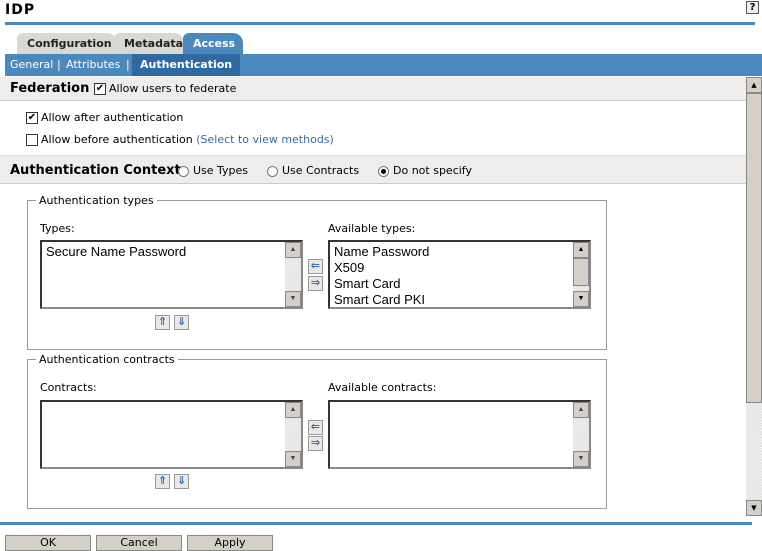 Image resolution: width=762 pixels, height=551 pixels. Describe the element at coordinates (93, 64) in the screenshot. I see `subnav-attributes: Attributes` at that location.